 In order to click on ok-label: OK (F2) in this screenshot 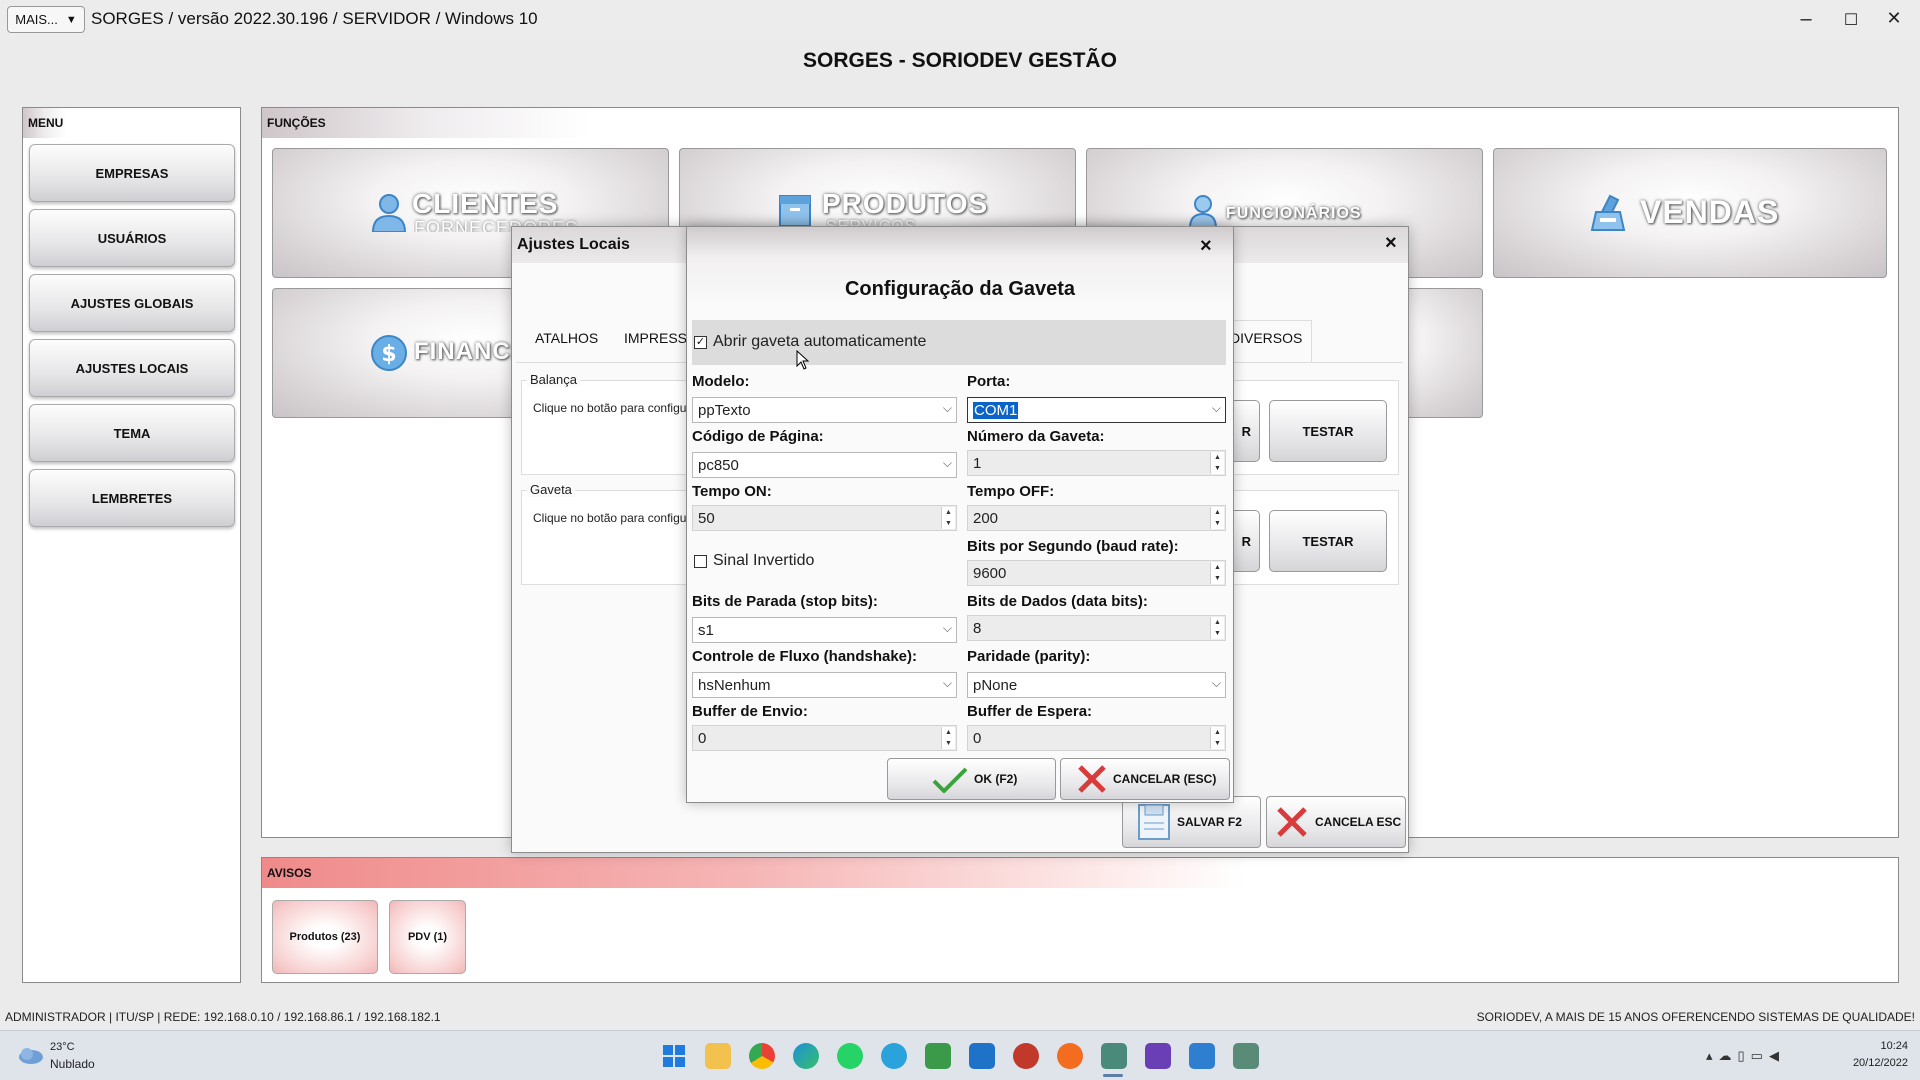, I will do `click(996, 779)`.